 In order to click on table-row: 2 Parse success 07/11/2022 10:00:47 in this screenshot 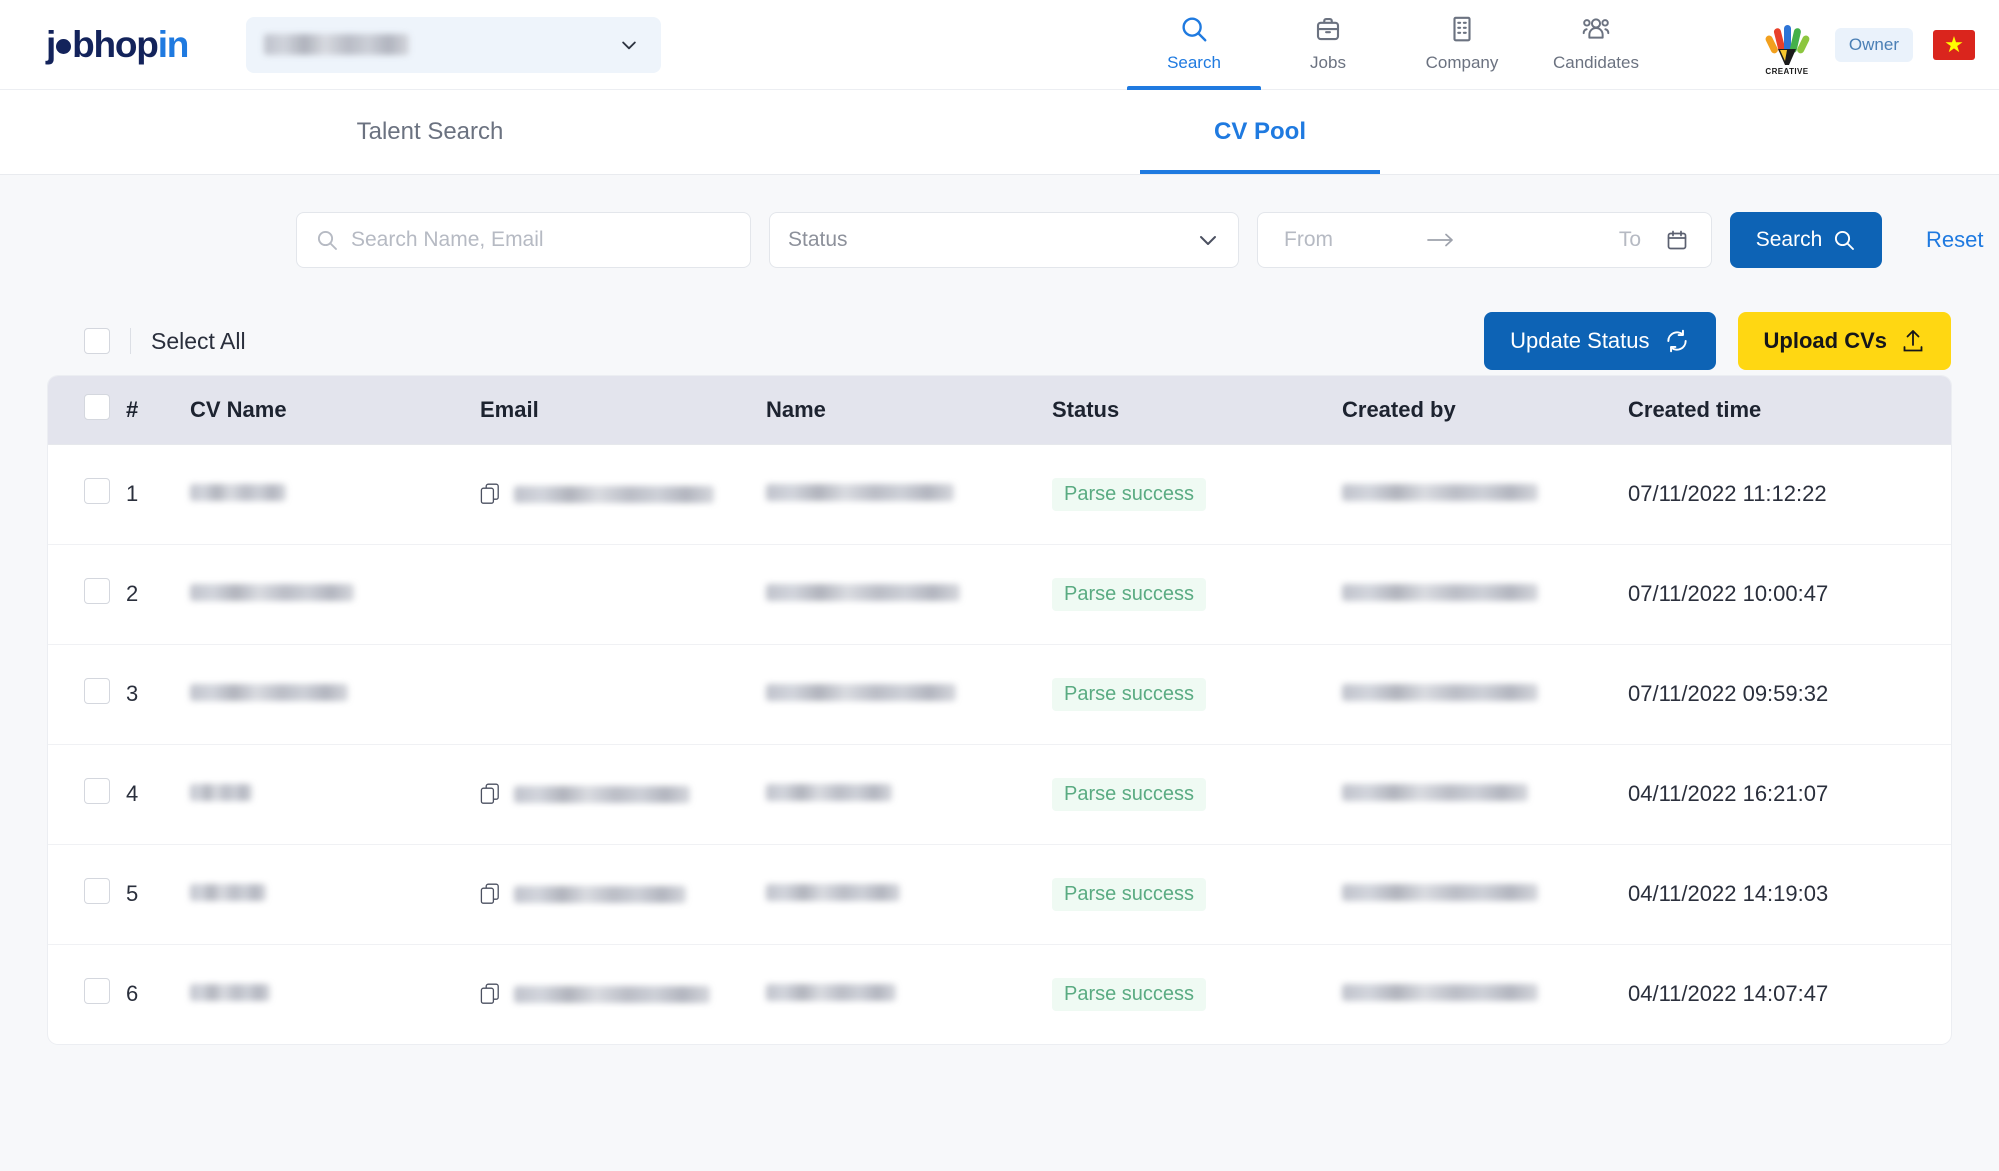, I will do `click(999, 594)`.